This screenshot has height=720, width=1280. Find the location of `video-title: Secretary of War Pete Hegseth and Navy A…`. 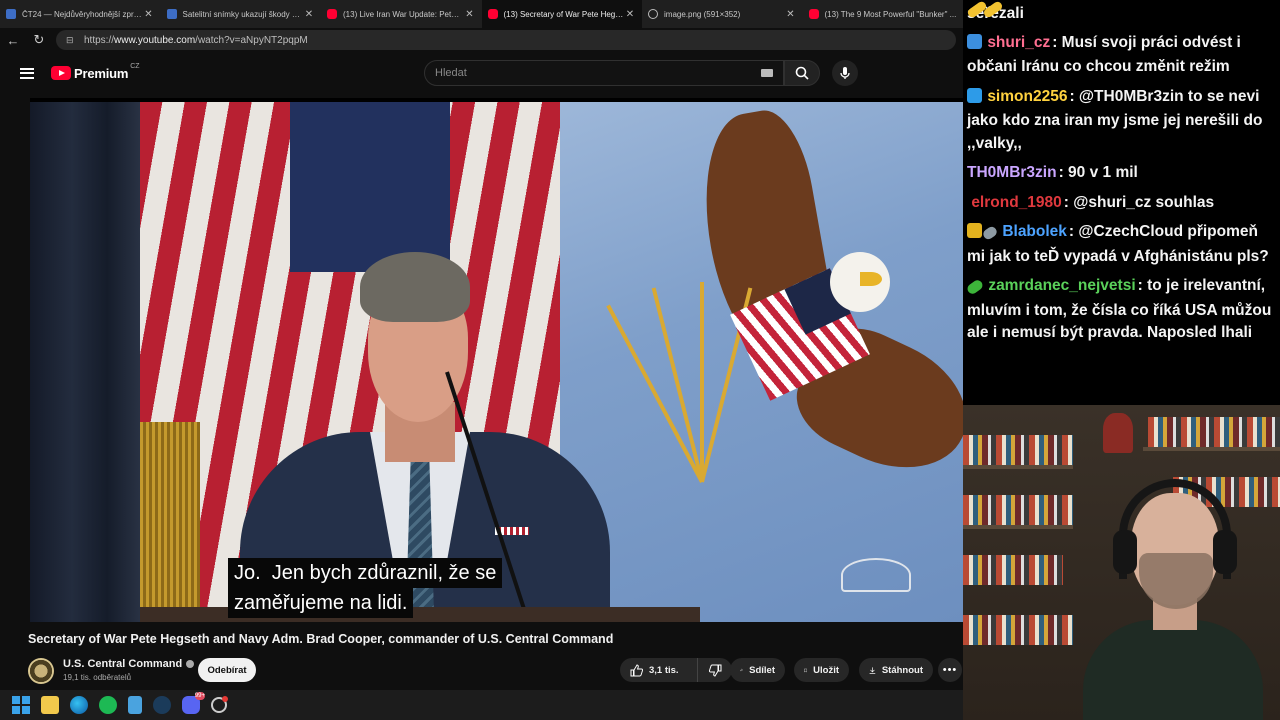

video-title: Secretary of War Pete Hegseth and Navy A… is located at coordinates (321, 639).